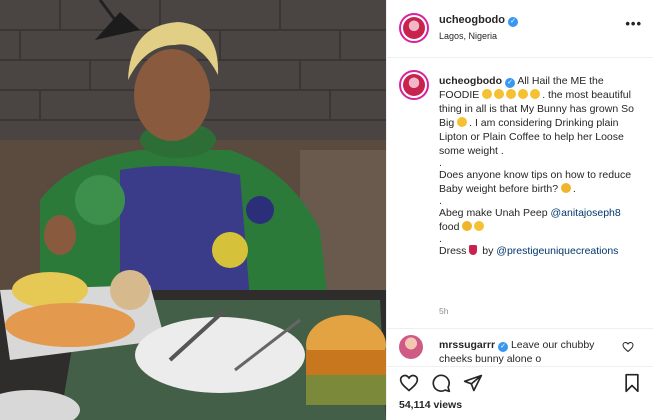  Describe the element at coordinates (411, 347) in the screenshot. I see `commenter-avatar` at that location.